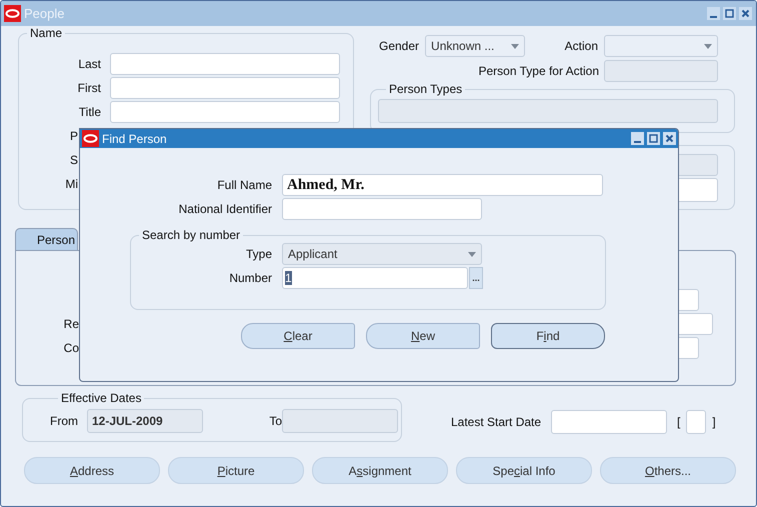 The height and width of the screenshot is (507, 757). I want to click on bracket-text: ], so click(714, 422).